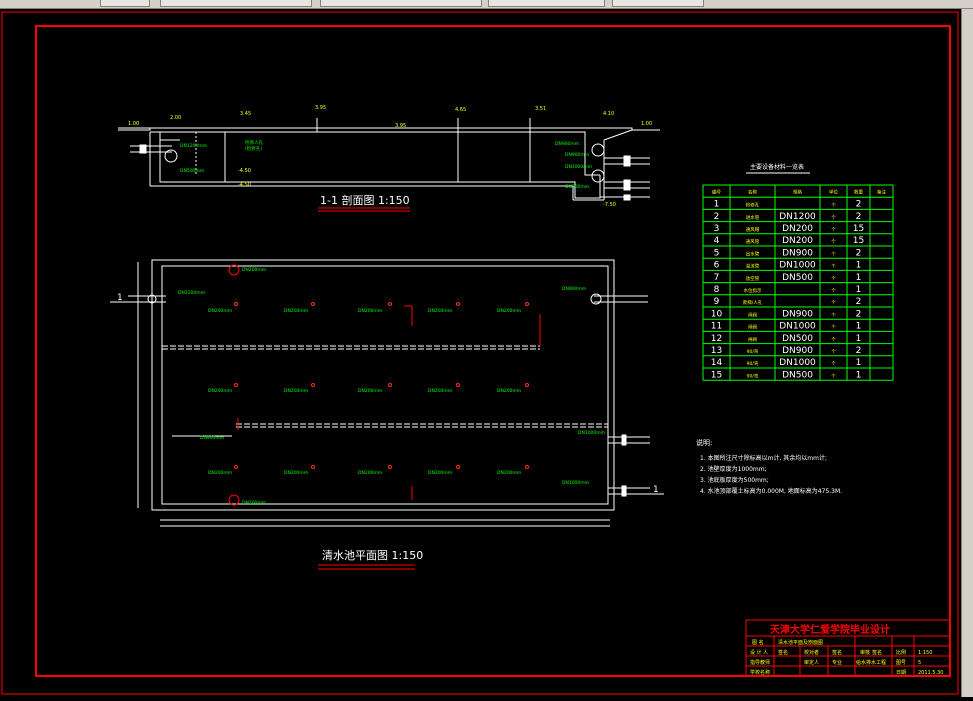 Image resolution: width=973 pixels, height=701 pixels. I want to click on table-cell: 溢流管, so click(753, 266).